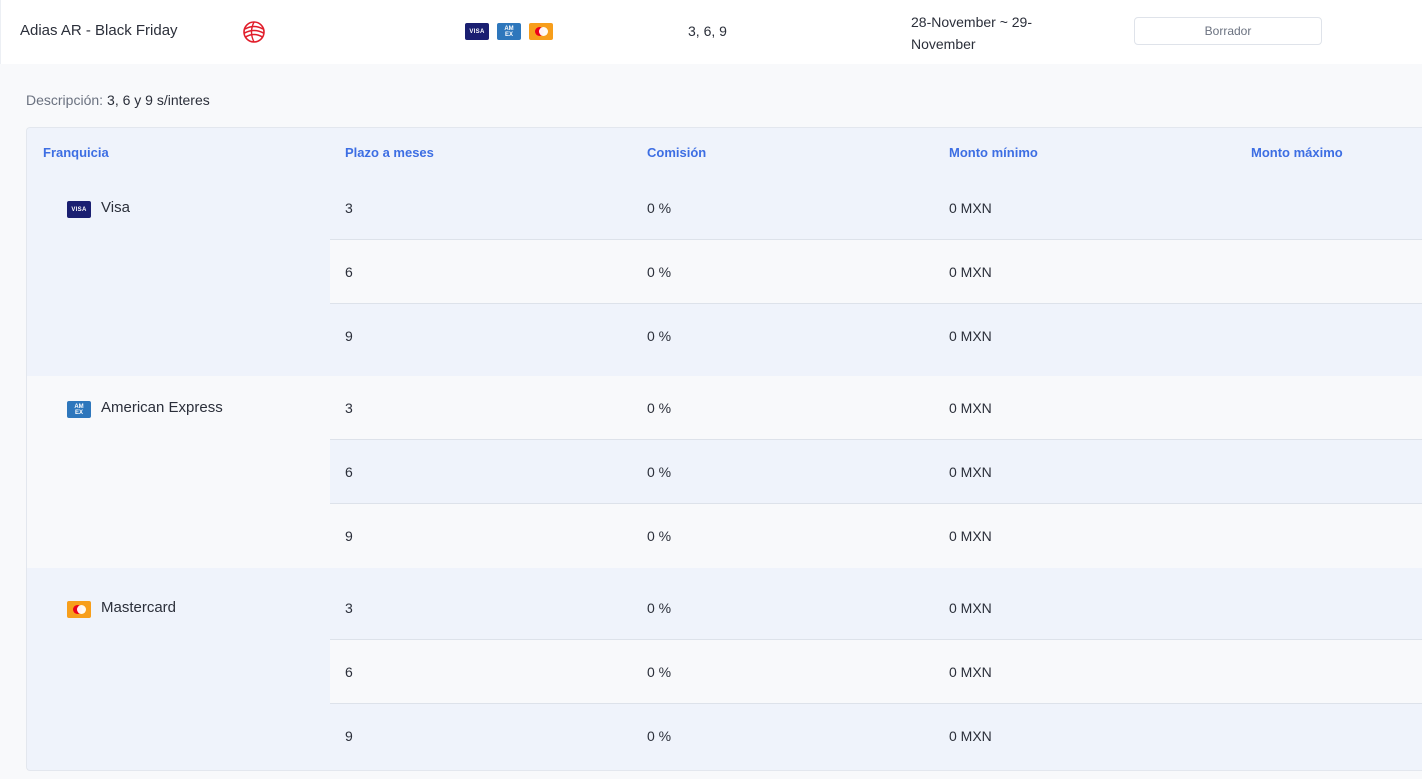 The width and height of the screenshot is (1422, 779). I want to click on card-icons: VISA AM EX, so click(509, 31).